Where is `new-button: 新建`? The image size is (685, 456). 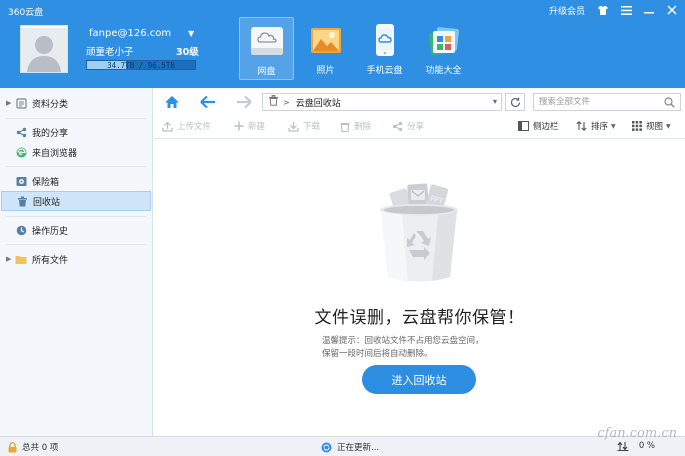 new-button: 新建 is located at coordinates (249, 126).